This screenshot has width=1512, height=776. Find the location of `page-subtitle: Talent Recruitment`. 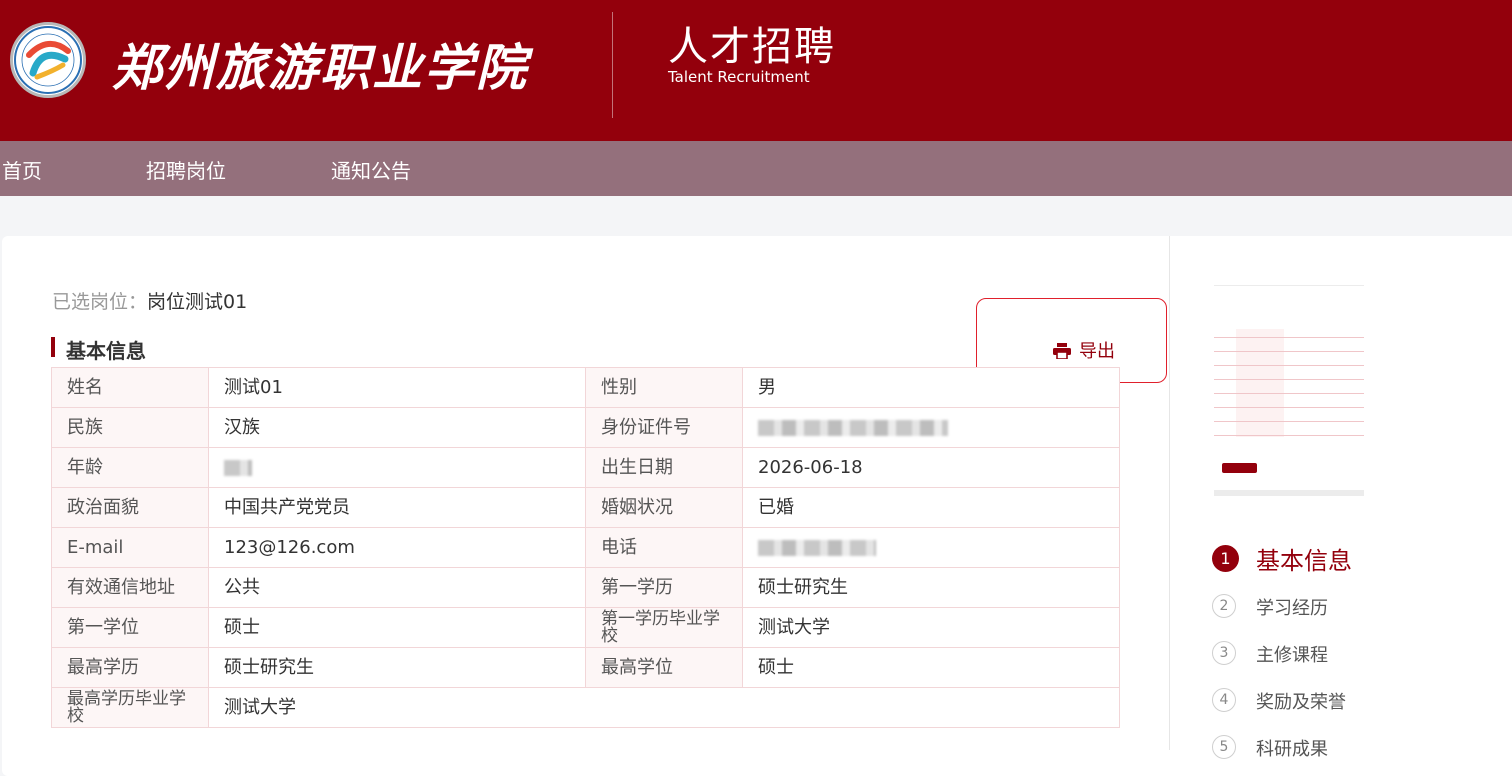

page-subtitle: Talent Recruitment is located at coordinates (739, 77).